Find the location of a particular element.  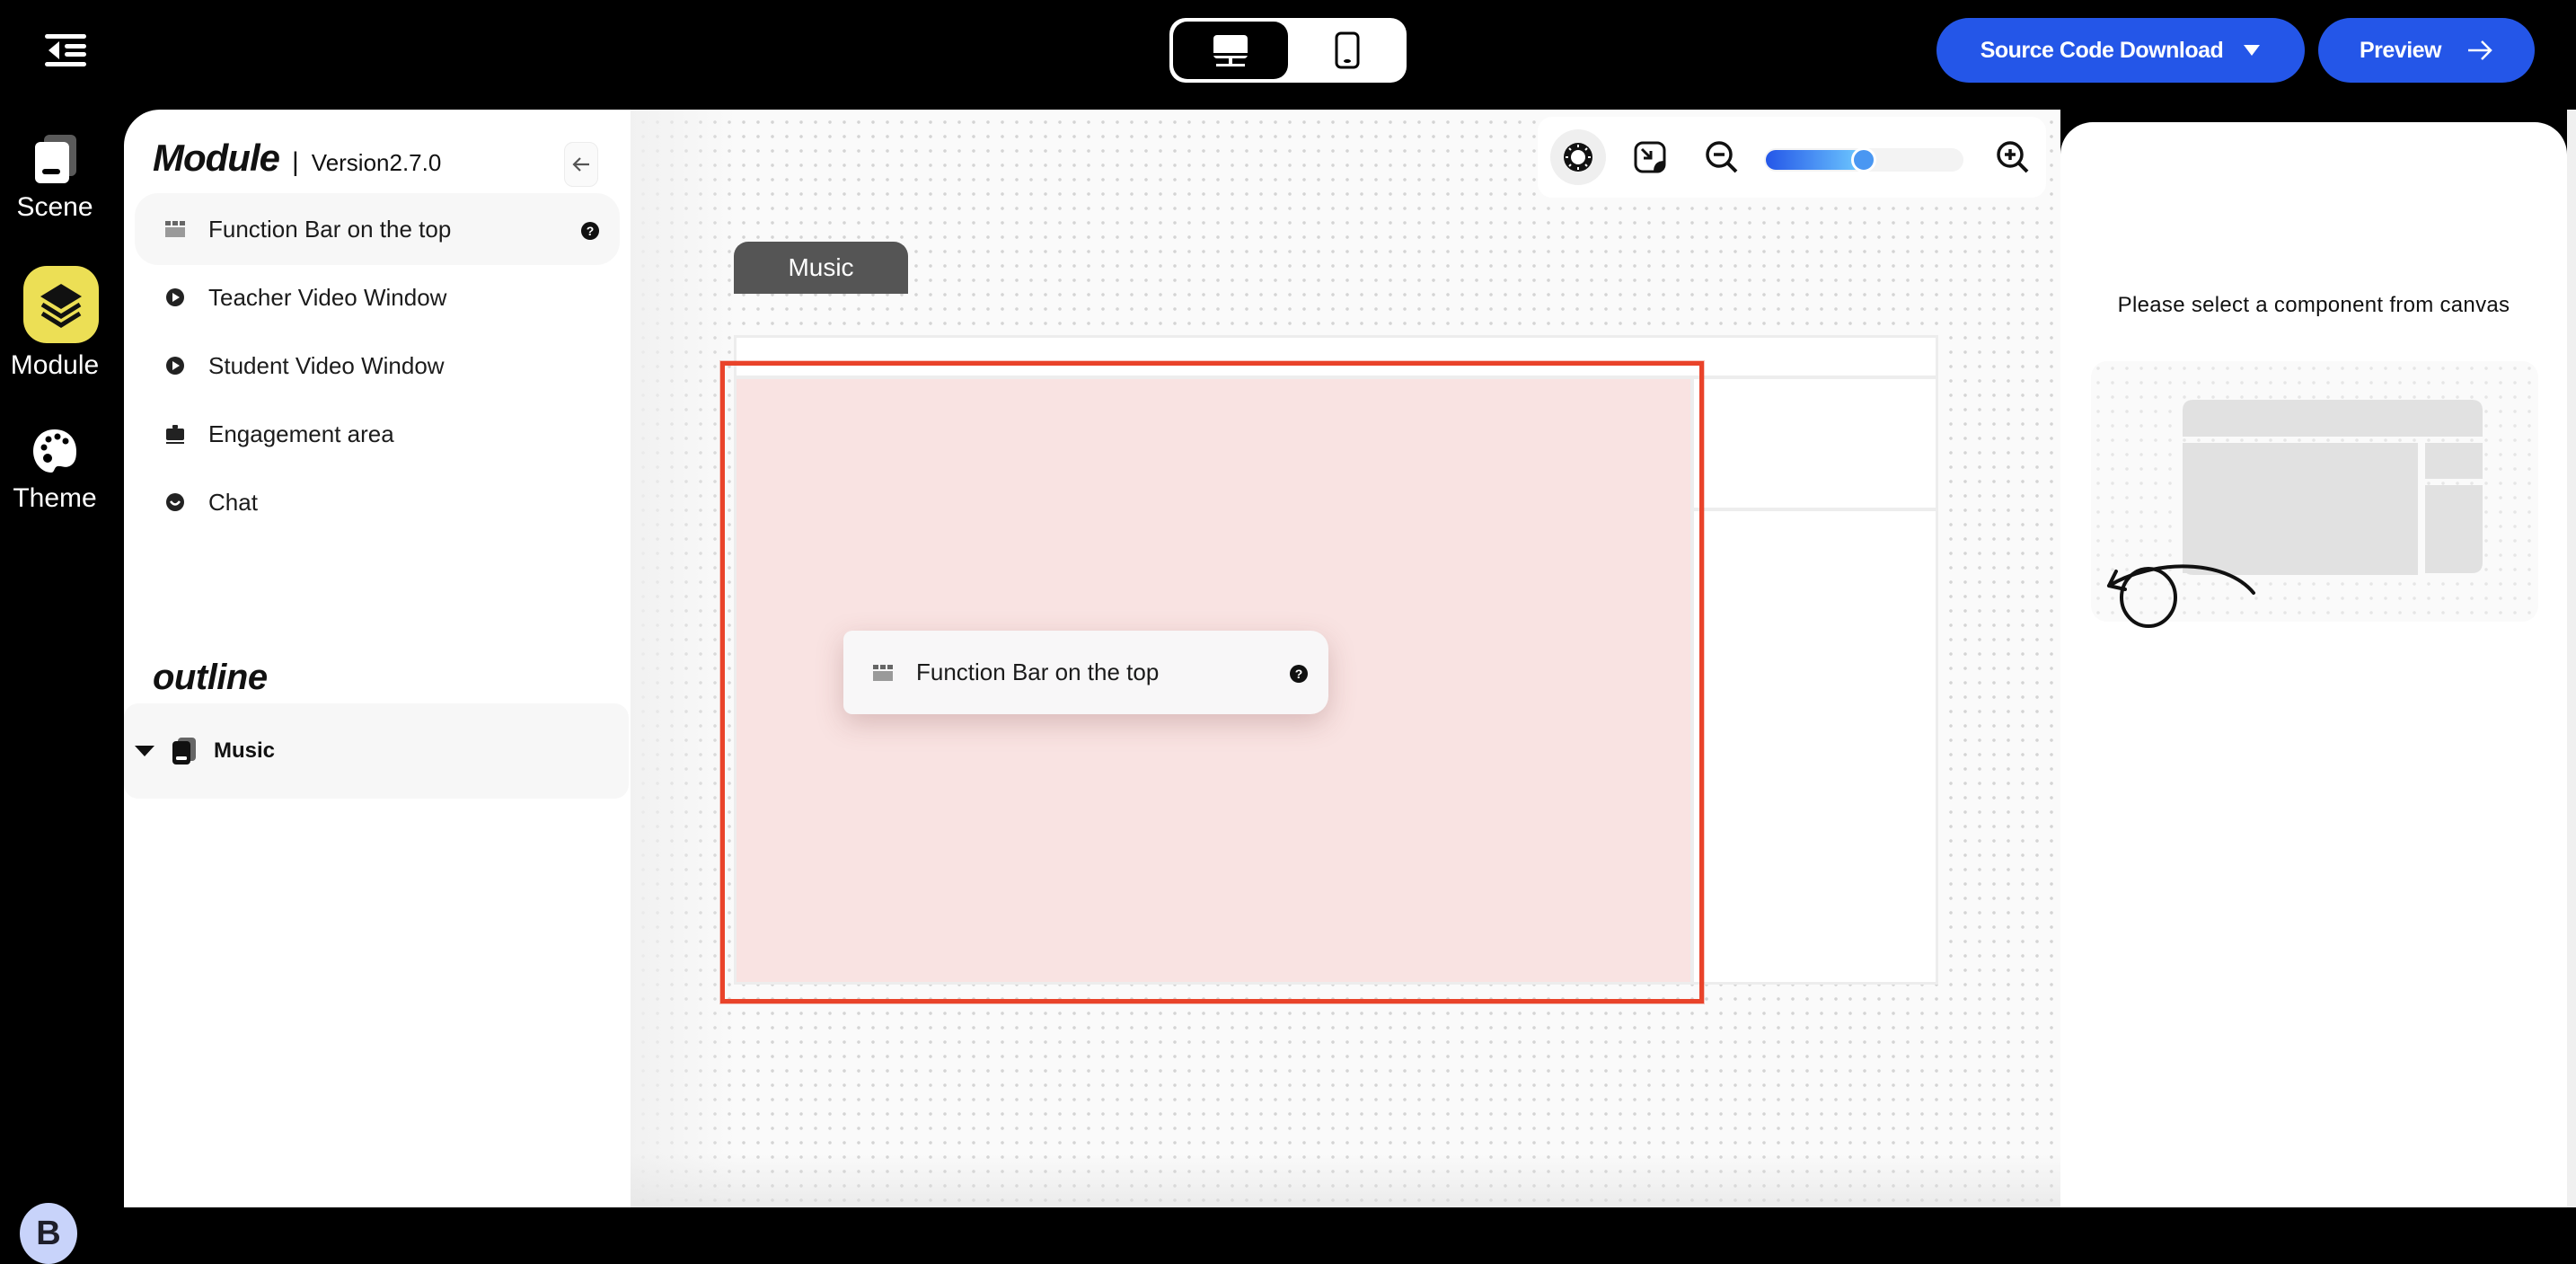

sun-icon is located at coordinates (1578, 157).